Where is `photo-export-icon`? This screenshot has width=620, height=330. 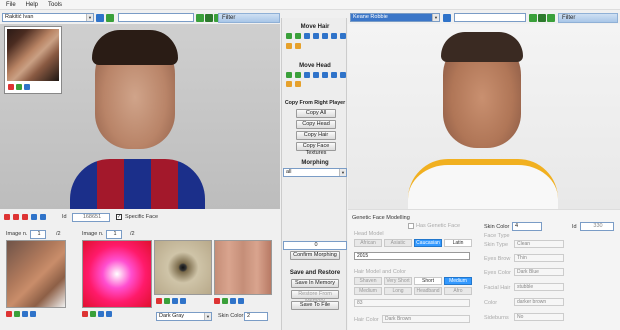 photo-export-icon is located at coordinates (19, 87).